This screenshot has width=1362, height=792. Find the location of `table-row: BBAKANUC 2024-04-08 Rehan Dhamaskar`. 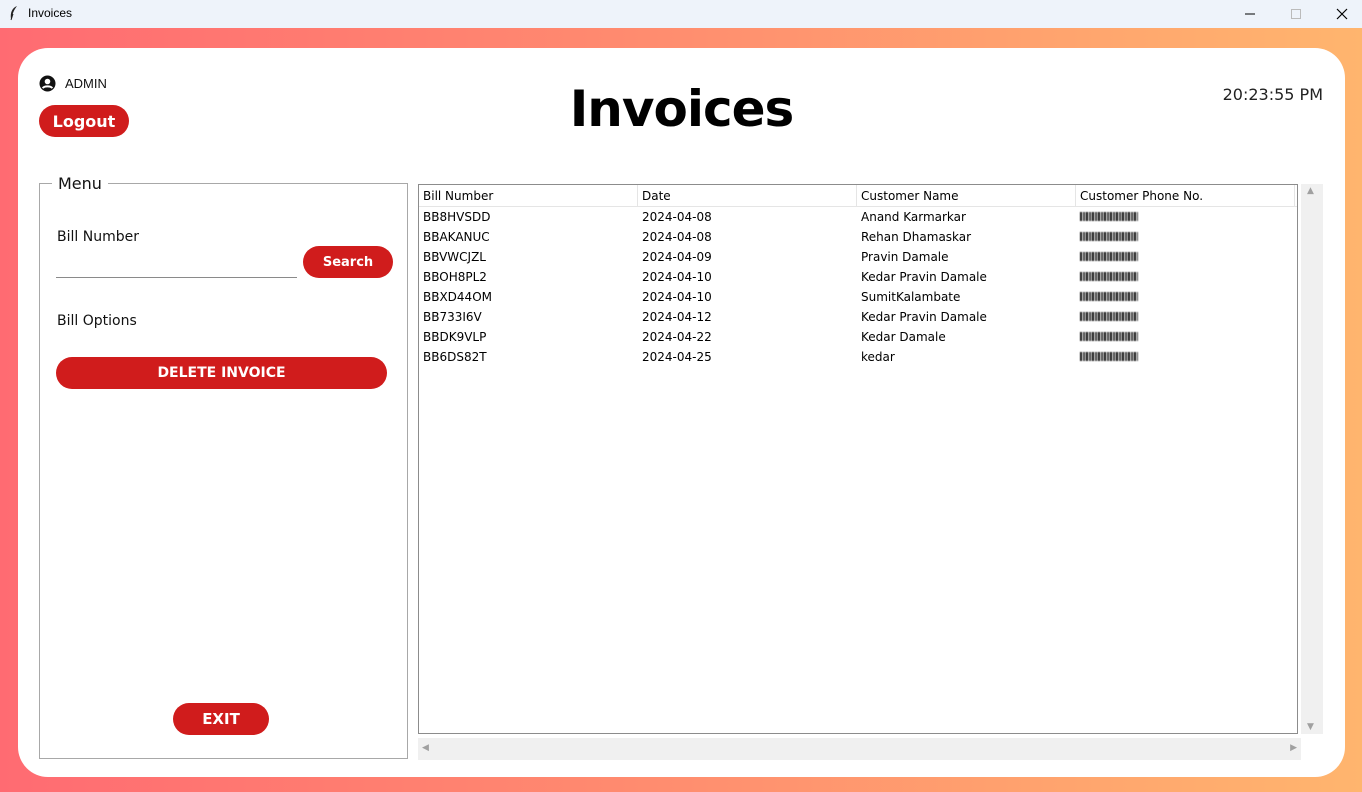

table-row: BBAKANUC 2024-04-08 Rehan Dhamaskar is located at coordinates (858, 237).